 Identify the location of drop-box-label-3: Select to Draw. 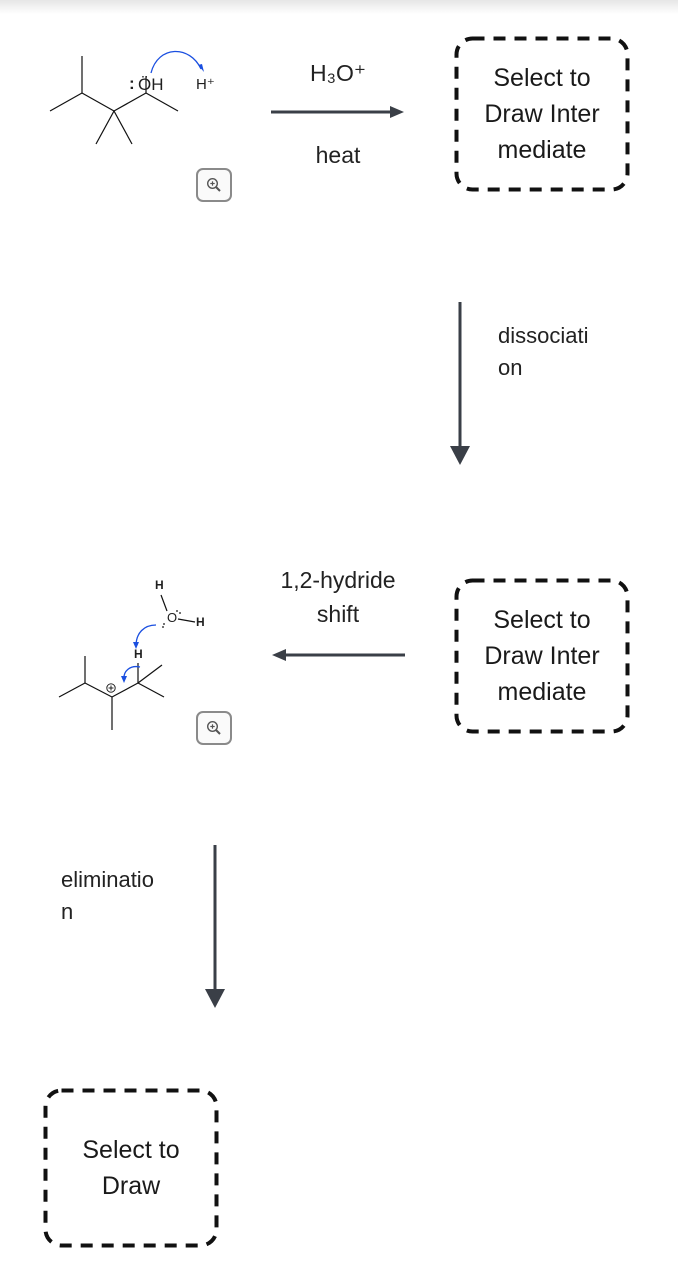
(131, 1168).